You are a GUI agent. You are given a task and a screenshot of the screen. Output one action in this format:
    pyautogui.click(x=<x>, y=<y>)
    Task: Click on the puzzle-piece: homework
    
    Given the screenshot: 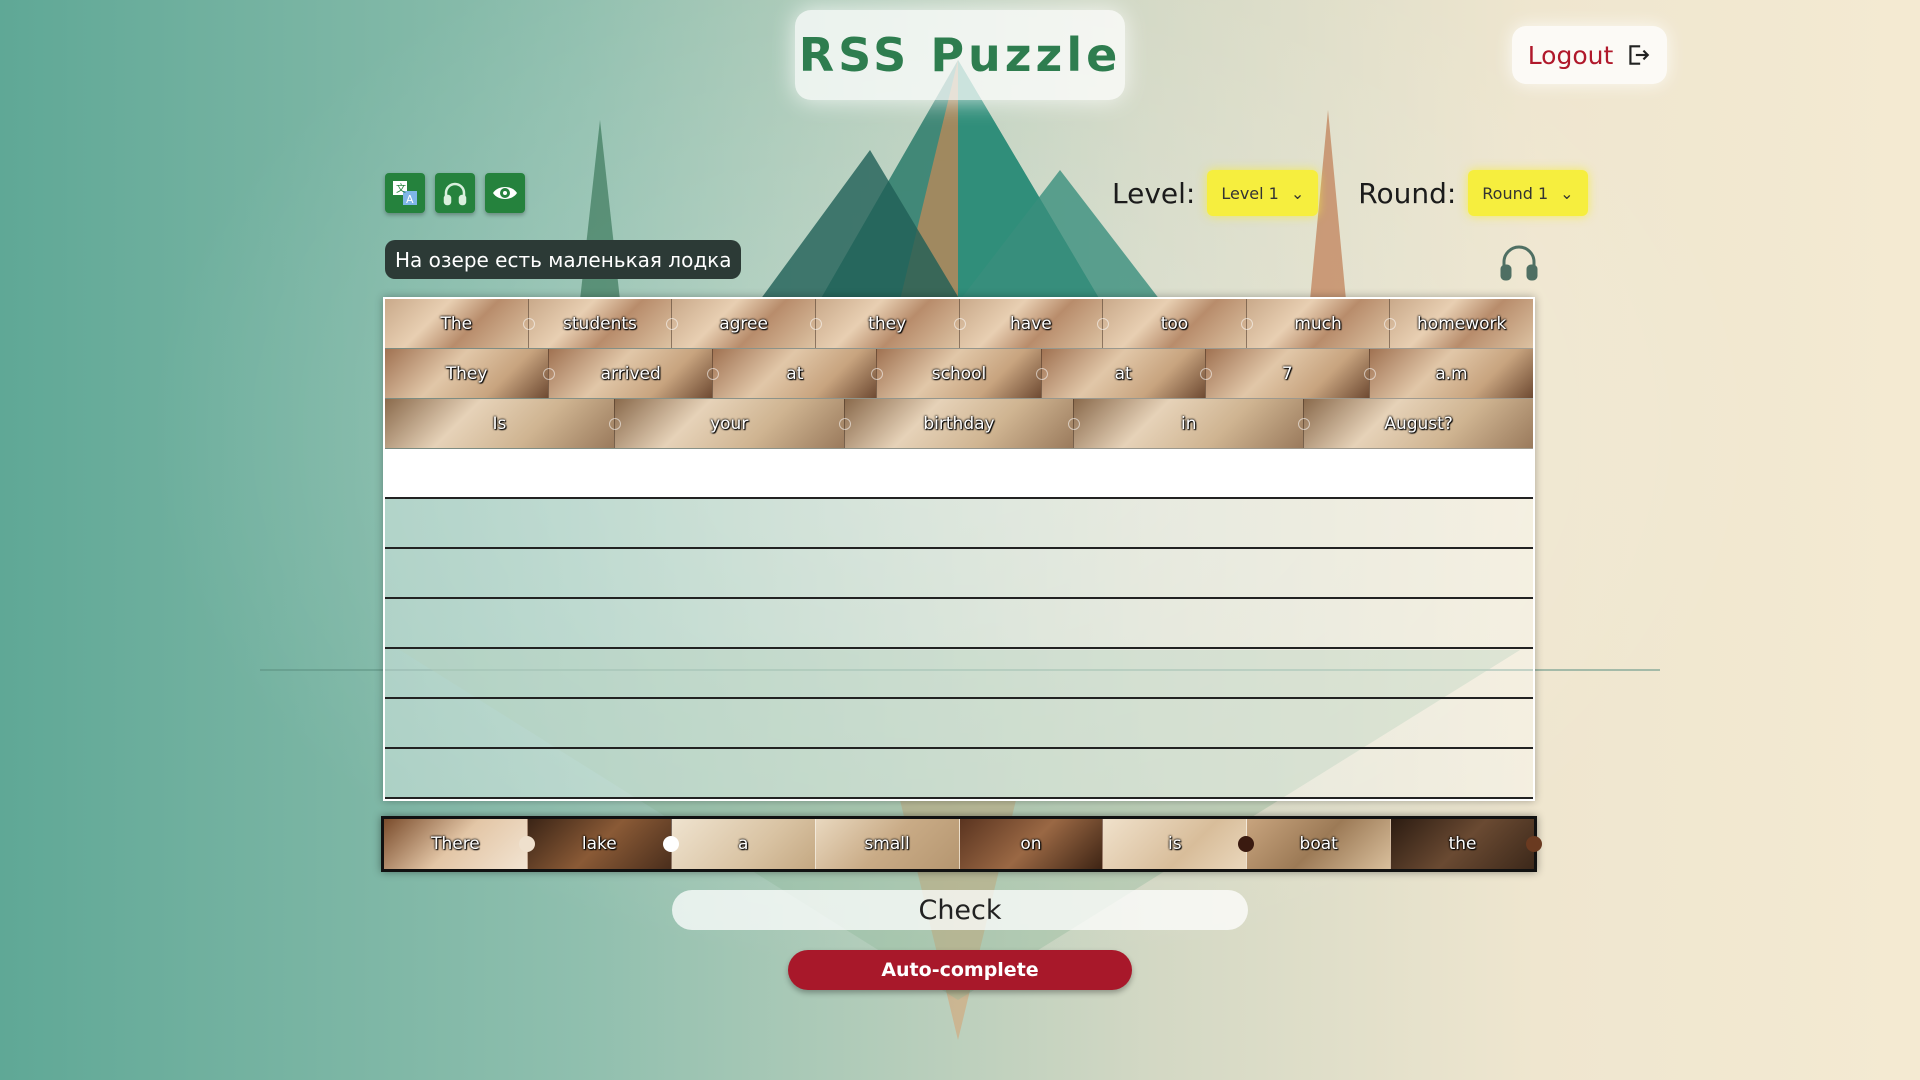 What is the action you would take?
    pyautogui.click(x=1458, y=323)
    